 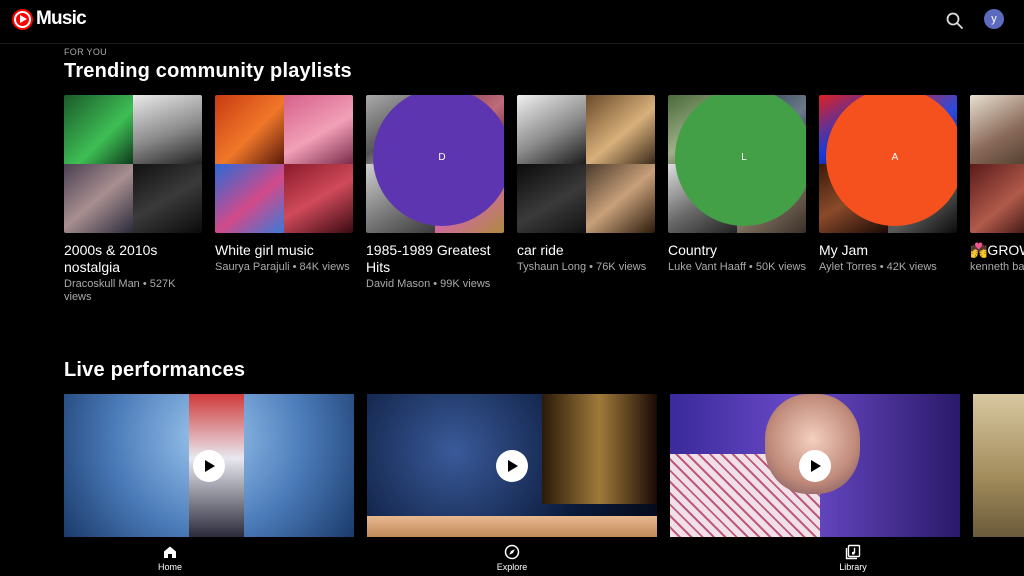 I want to click on playlist-artwork: D, so click(x=435, y=164).